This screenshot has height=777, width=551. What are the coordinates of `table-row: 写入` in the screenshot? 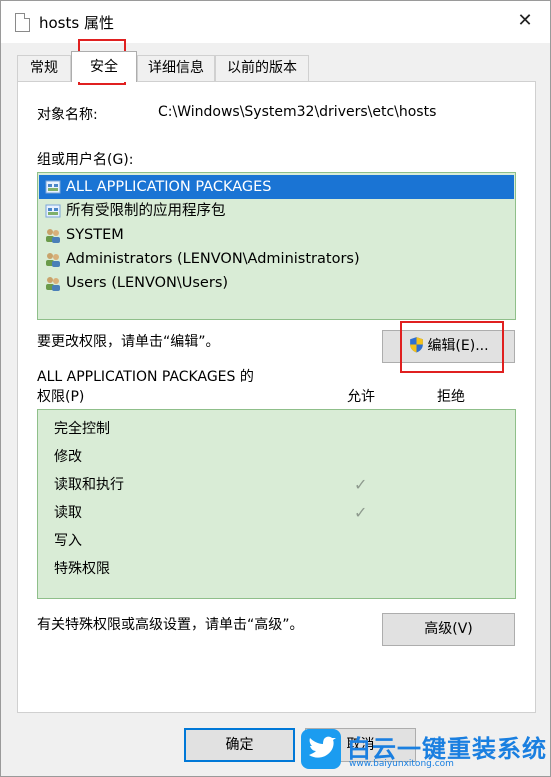 It's located at (276, 541).